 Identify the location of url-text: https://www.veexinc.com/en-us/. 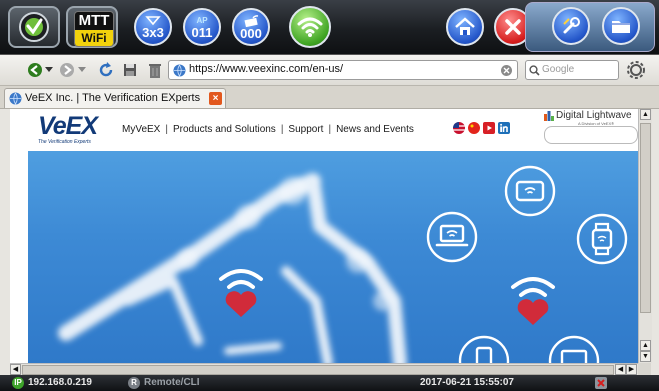
(266, 69).